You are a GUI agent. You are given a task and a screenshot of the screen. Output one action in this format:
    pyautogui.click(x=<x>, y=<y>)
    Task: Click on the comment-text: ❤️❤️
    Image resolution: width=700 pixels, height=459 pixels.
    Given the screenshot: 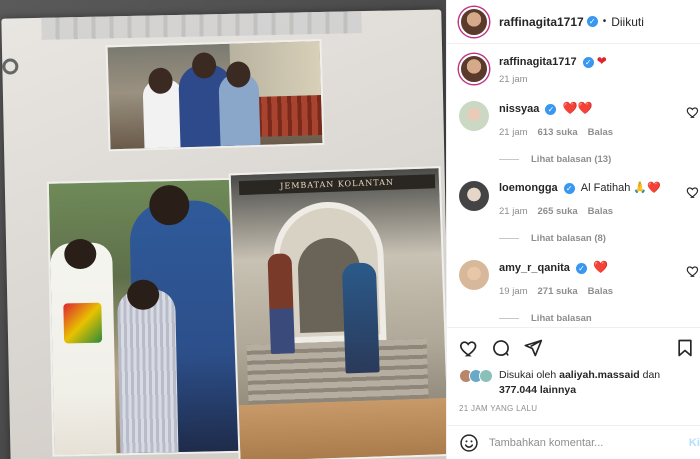 What is the action you would take?
    pyautogui.click(x=577, y=108)
    